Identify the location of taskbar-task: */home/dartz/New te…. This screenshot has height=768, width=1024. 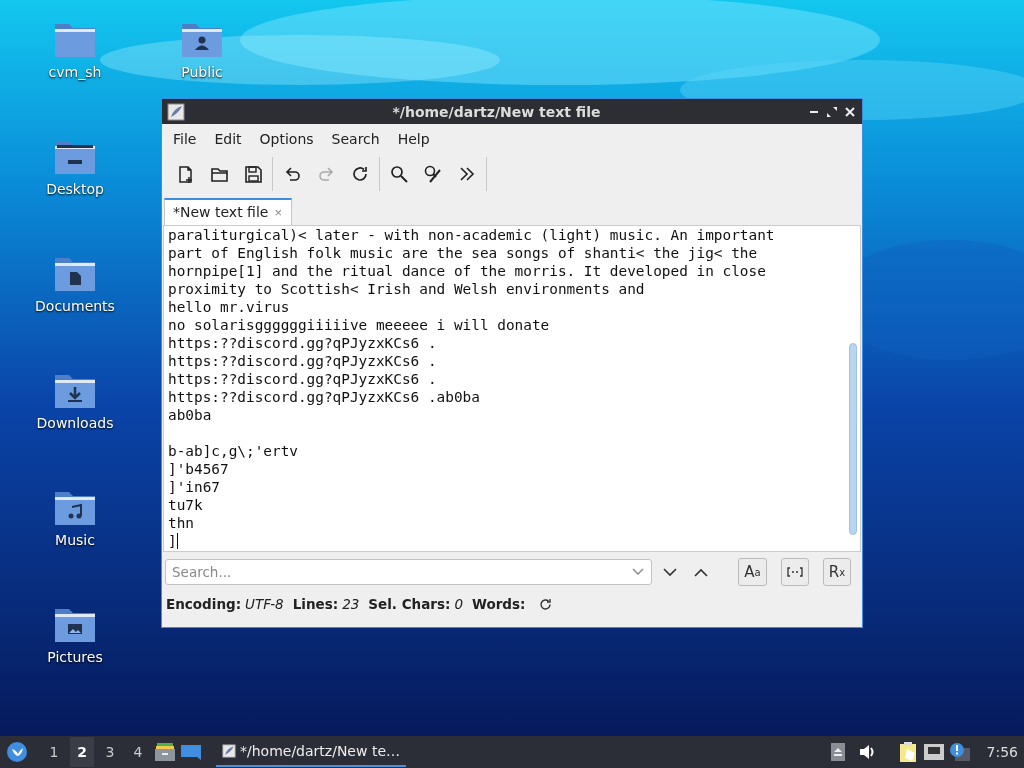
(311, 752).